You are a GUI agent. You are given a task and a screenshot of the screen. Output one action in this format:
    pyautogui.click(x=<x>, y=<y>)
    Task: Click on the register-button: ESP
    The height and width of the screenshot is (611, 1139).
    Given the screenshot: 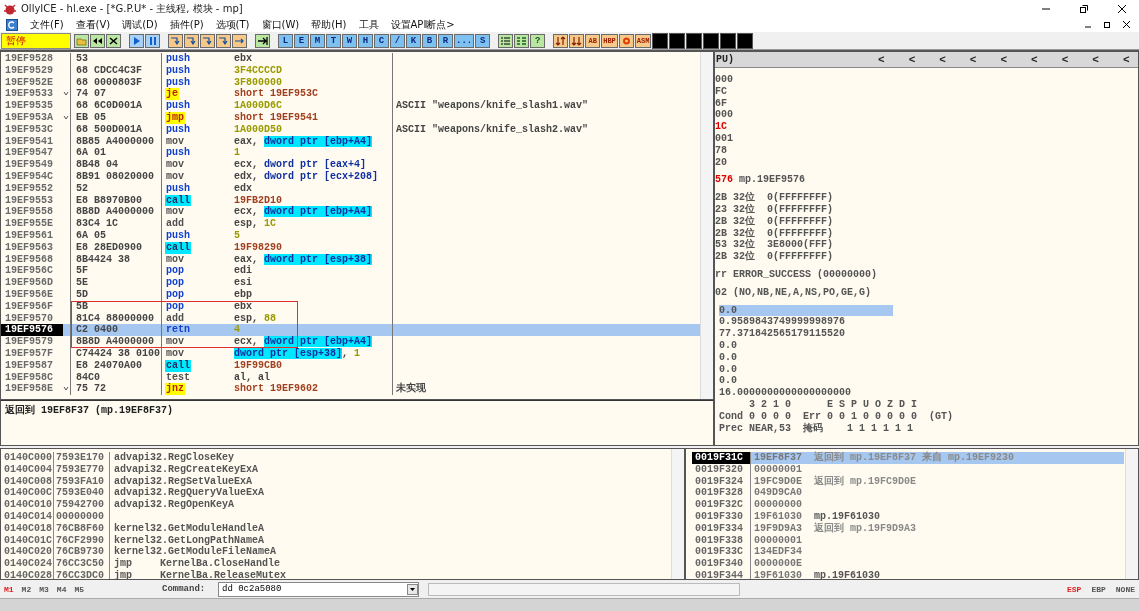 What is the action you would take?
    pyautogui.click(x=1074, y=589)
    